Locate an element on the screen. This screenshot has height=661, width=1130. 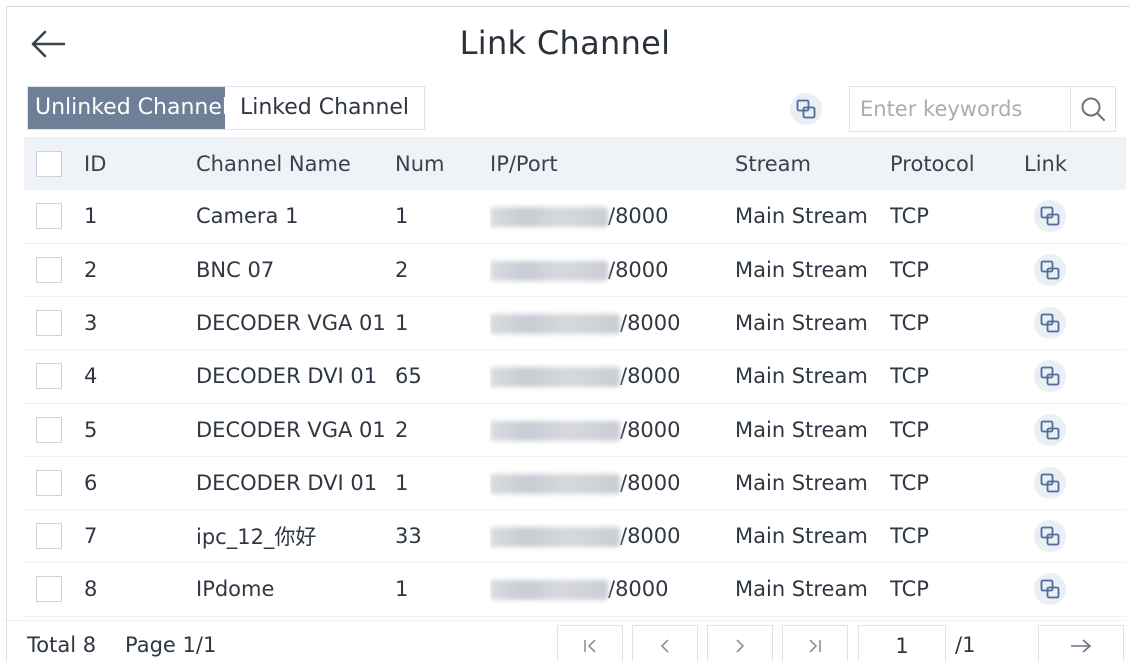
column-header-protocol: Protocol is located at coordinates (932, 163).